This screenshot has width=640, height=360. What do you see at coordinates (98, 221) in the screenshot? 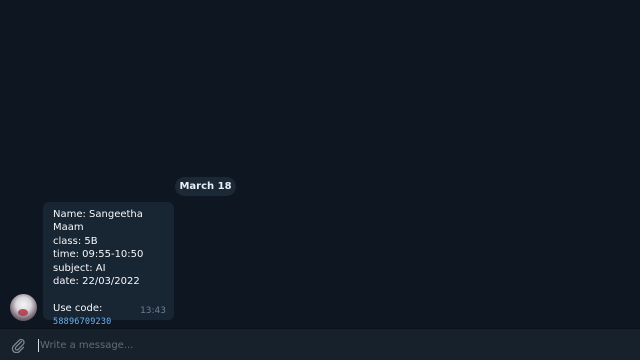
I see `message-line-name: Name: Sangeetha Maam` at bounding box center [98, 221].